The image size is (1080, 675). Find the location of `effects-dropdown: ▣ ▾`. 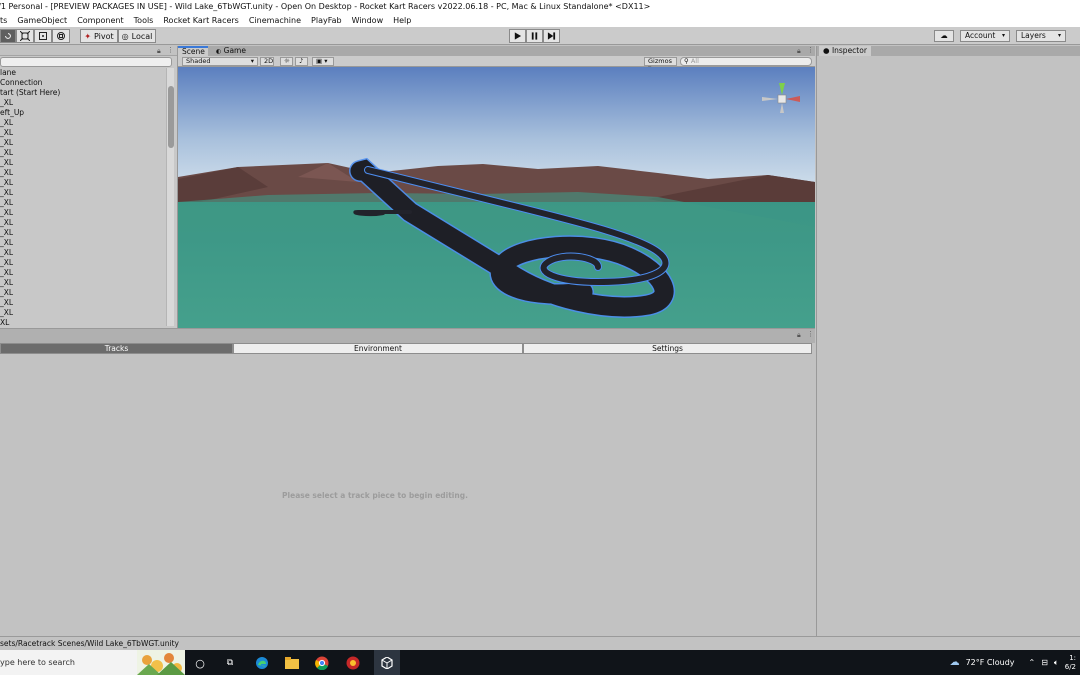

effects-dropdown: ▣ ▾ is located at coordinates (323, 61).